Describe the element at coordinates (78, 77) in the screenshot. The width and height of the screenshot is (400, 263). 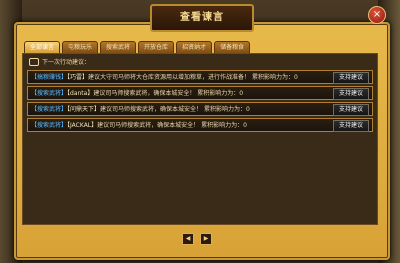
I see `advice-speaker: 【巧雷】` at that location.